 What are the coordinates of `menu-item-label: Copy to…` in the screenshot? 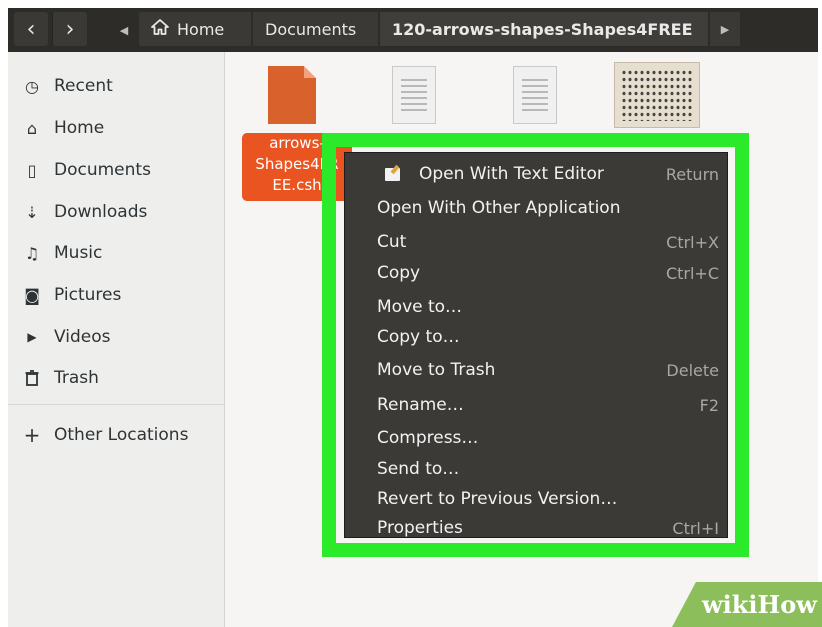 It's located at (418, 337).